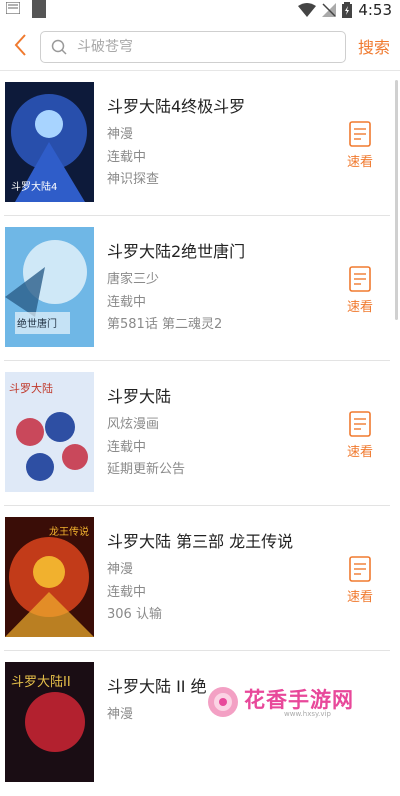 This screenshot has height=796, width=400. What do you see at coordinates (133, 424) in the screenshot?
I see `comic-author: 风炫漫画` at bounding box center [133, 424].